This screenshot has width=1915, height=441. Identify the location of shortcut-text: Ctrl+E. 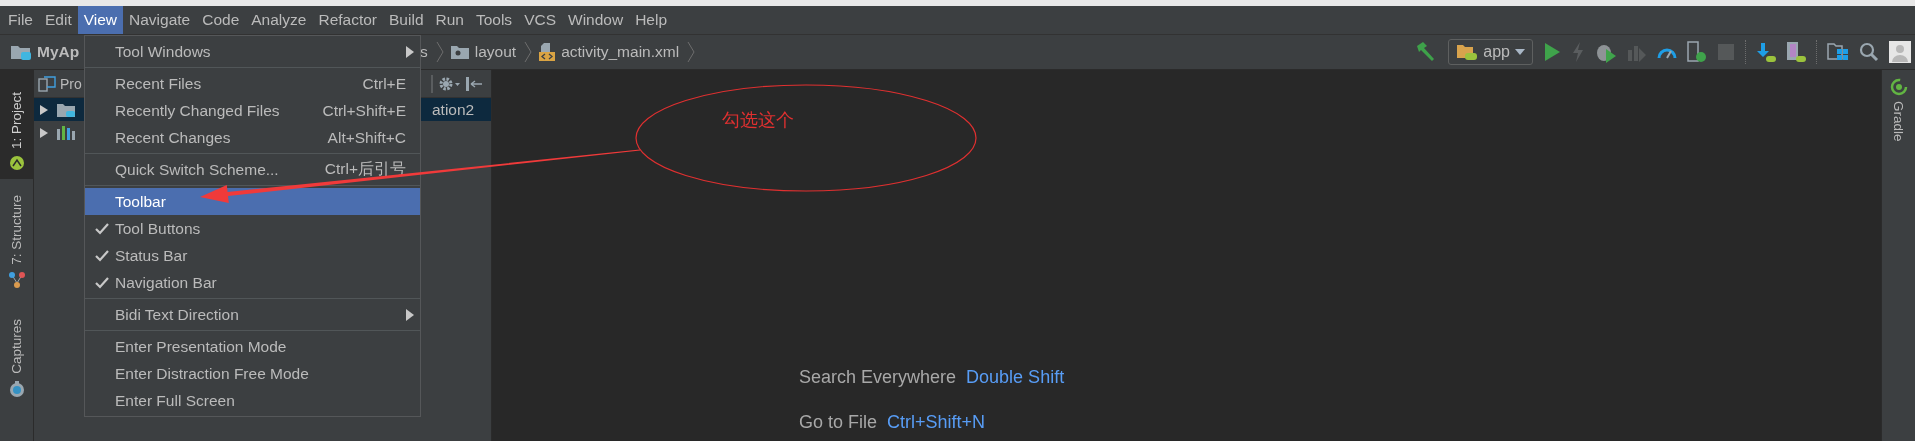
(384, 83).